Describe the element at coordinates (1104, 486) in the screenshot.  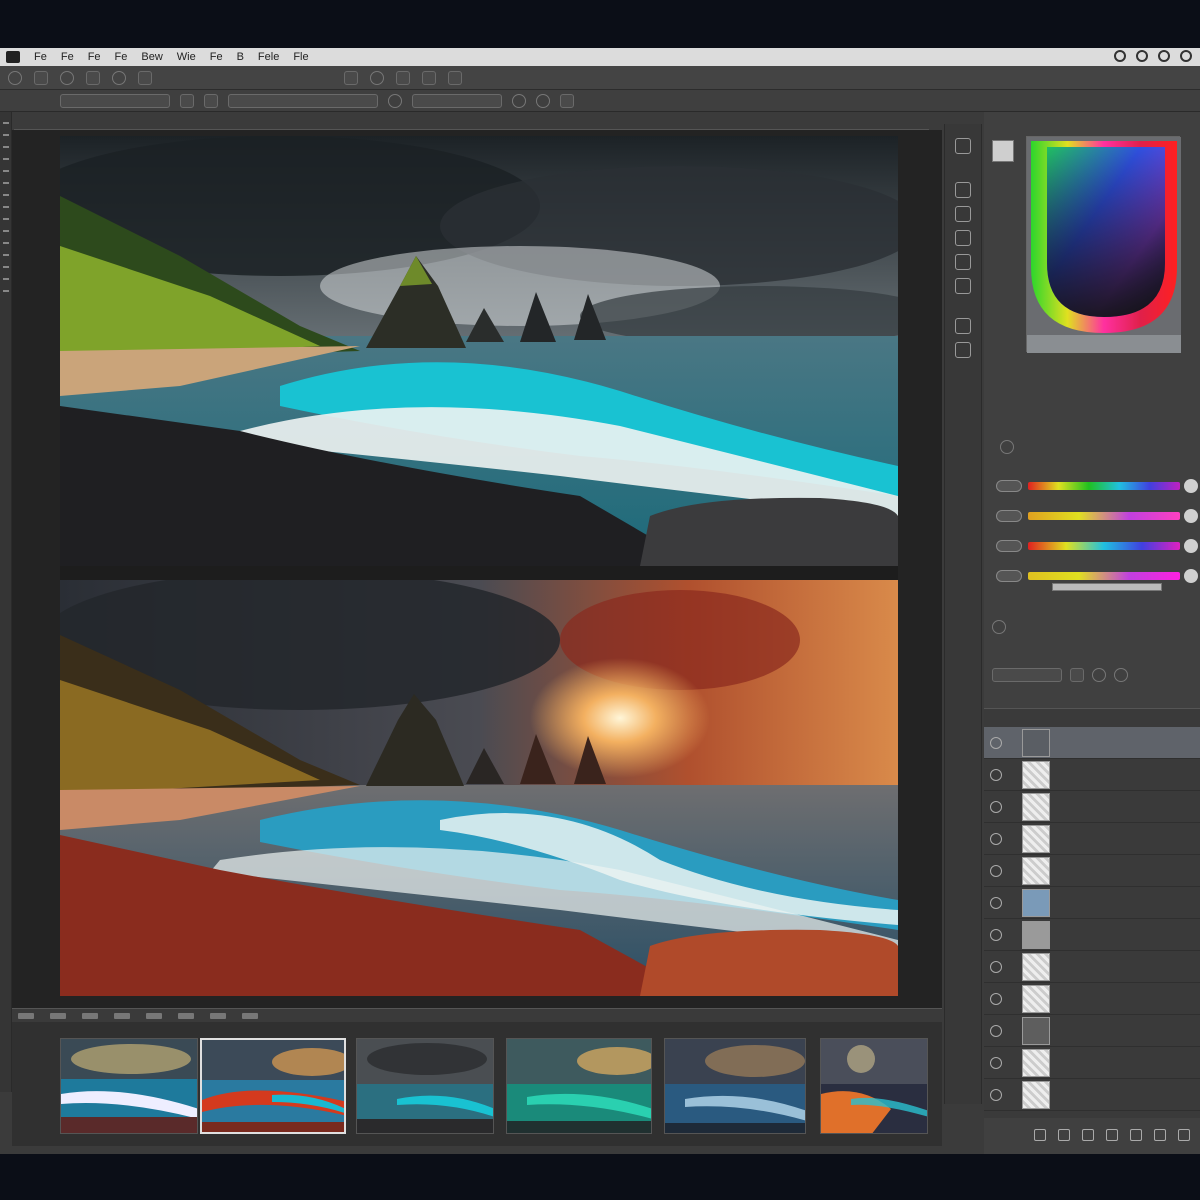
I see `hue-slider` at that location.